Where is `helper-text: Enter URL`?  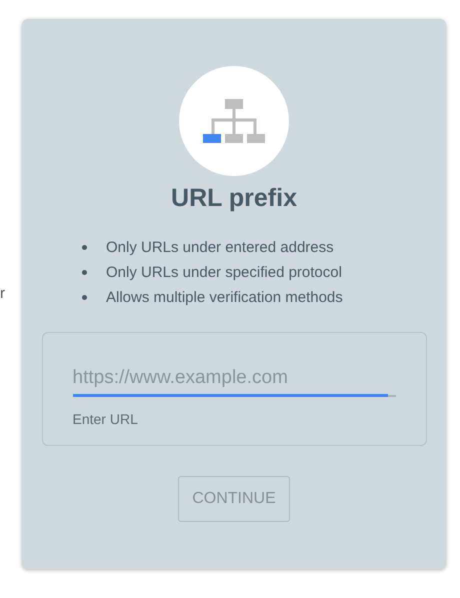 helper-text: Enter URL is located at coordinates (105, 419).